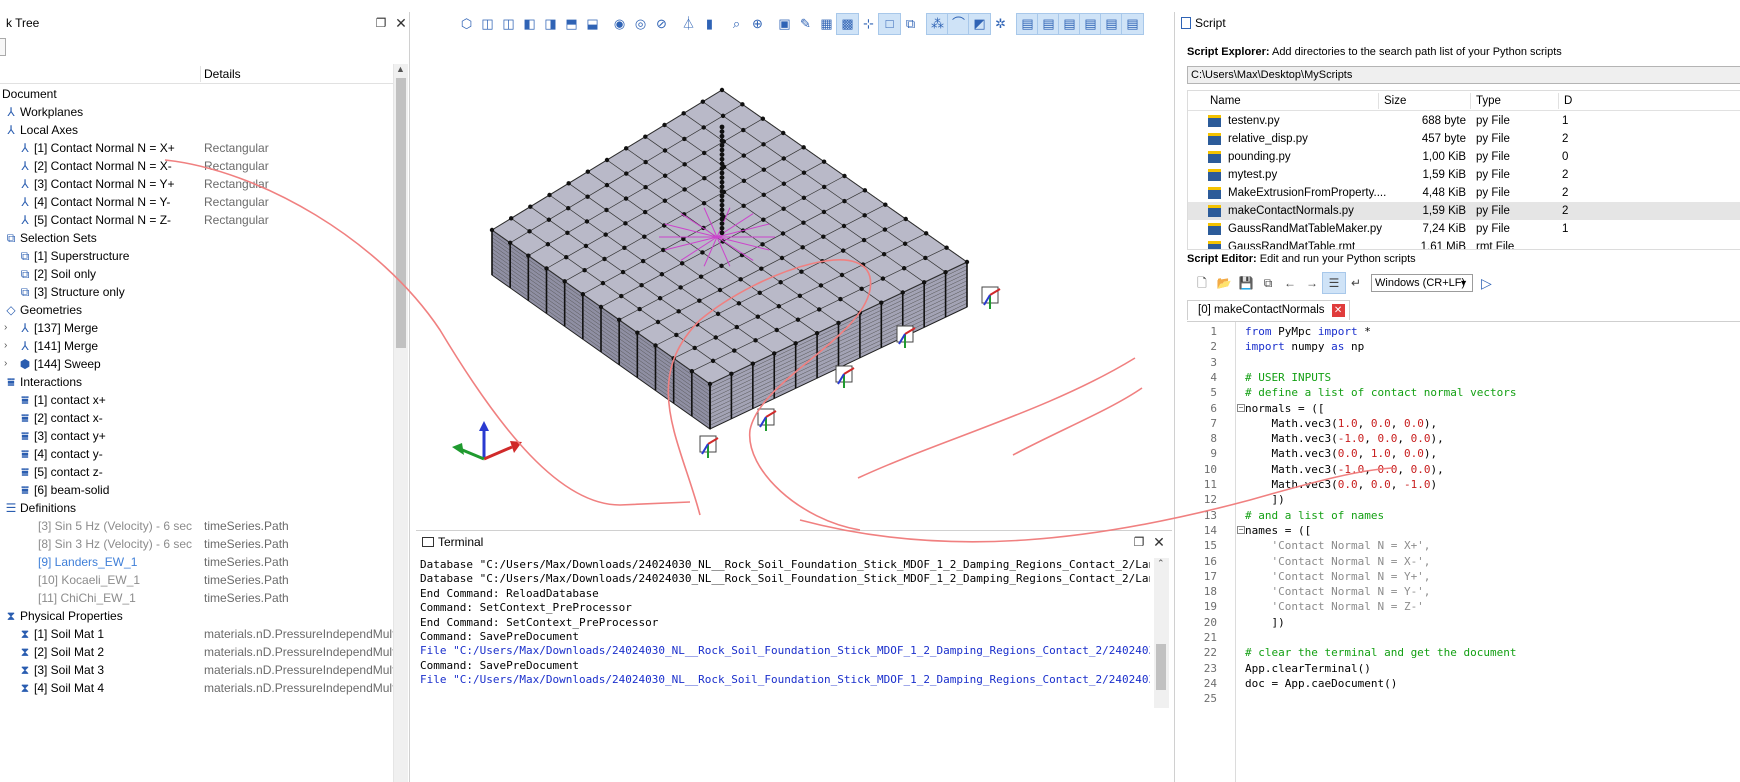  Describe the element at coordinates (847, 24) in the screenshot. I see `grid-toggle-icon: ▩` at that location.